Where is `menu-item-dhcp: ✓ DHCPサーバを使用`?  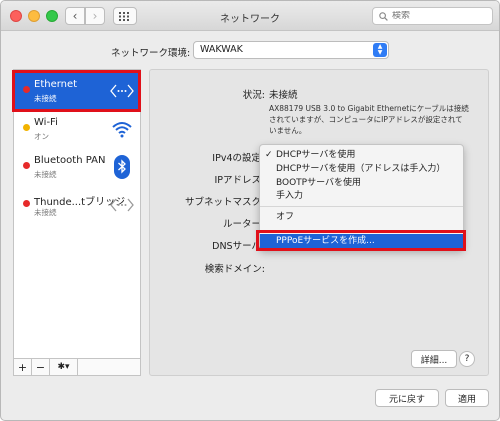 menu-item-dhcp: ✓ DHCPサーバを使用 is located at coordinates (361, 155).